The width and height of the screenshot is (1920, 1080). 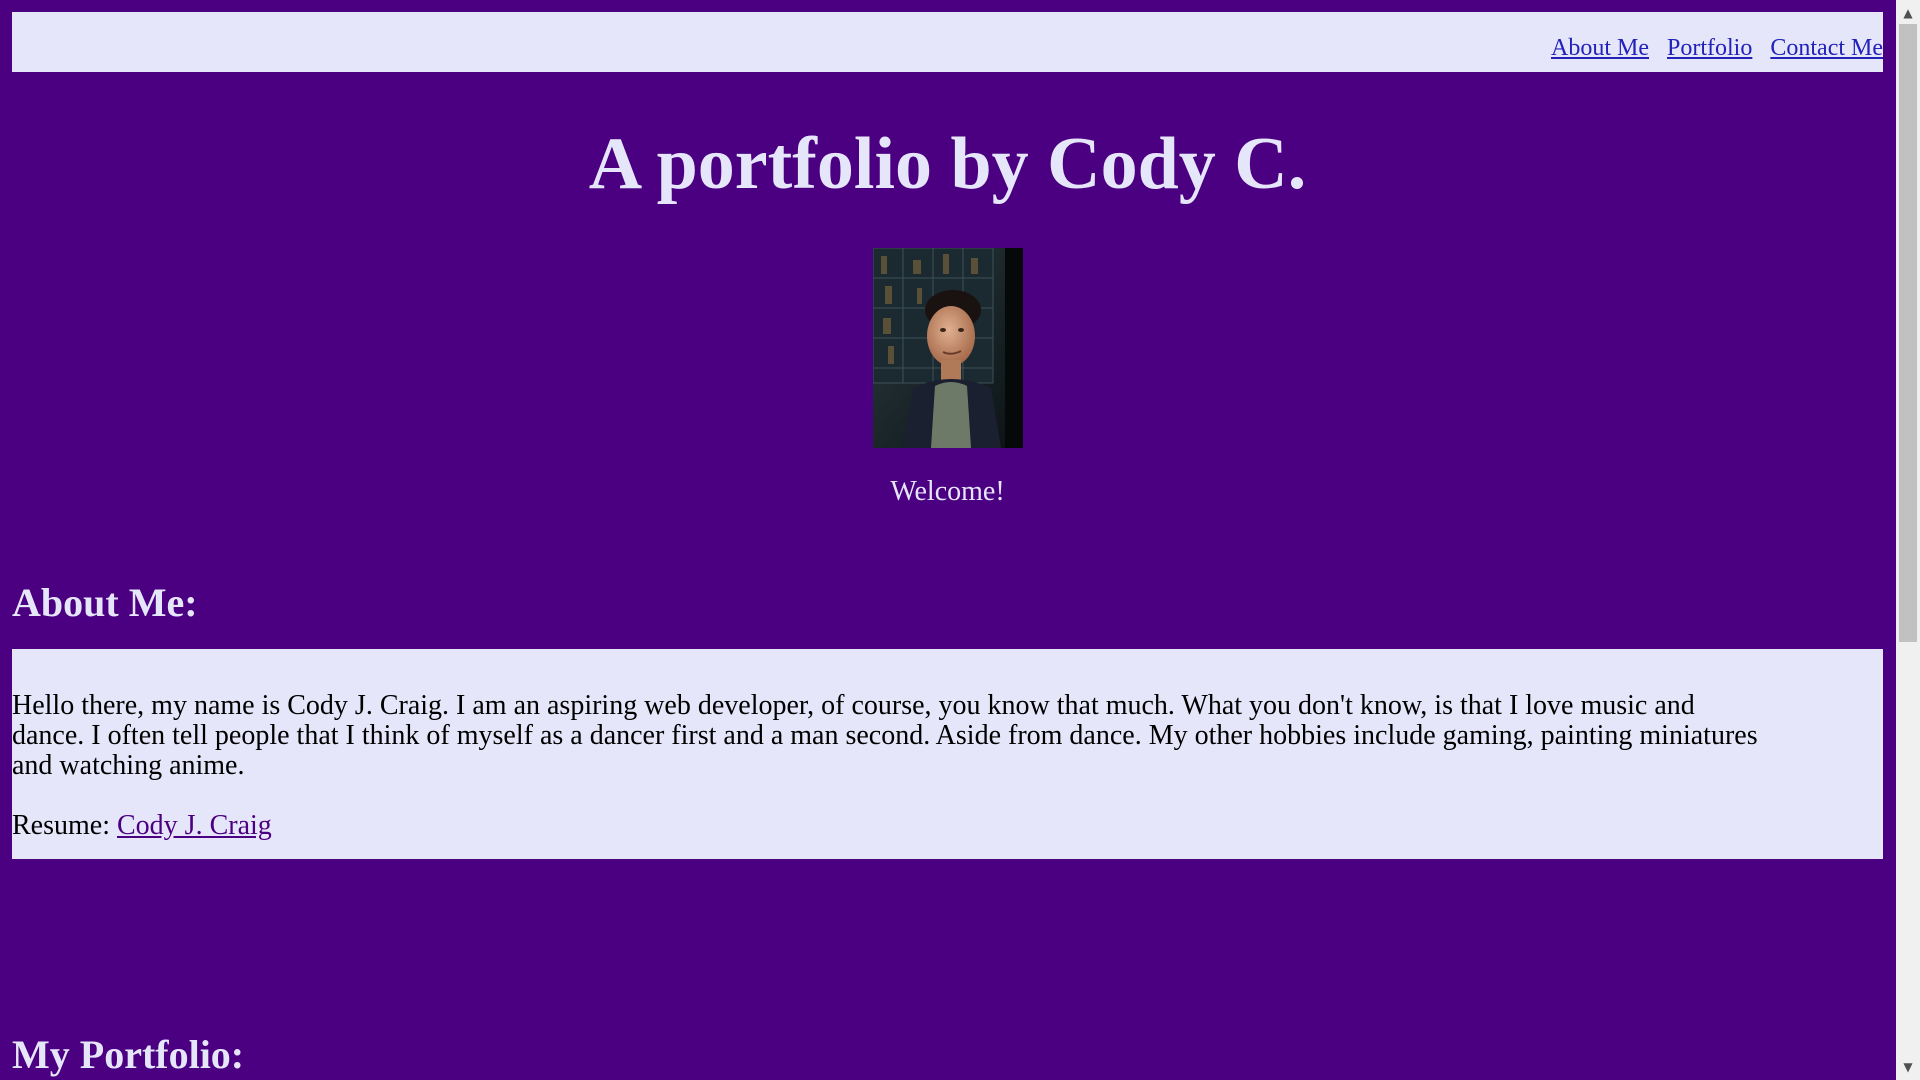 I want to click on nav-link-portfolio: Portfolio, so click(x=1709, y=48).